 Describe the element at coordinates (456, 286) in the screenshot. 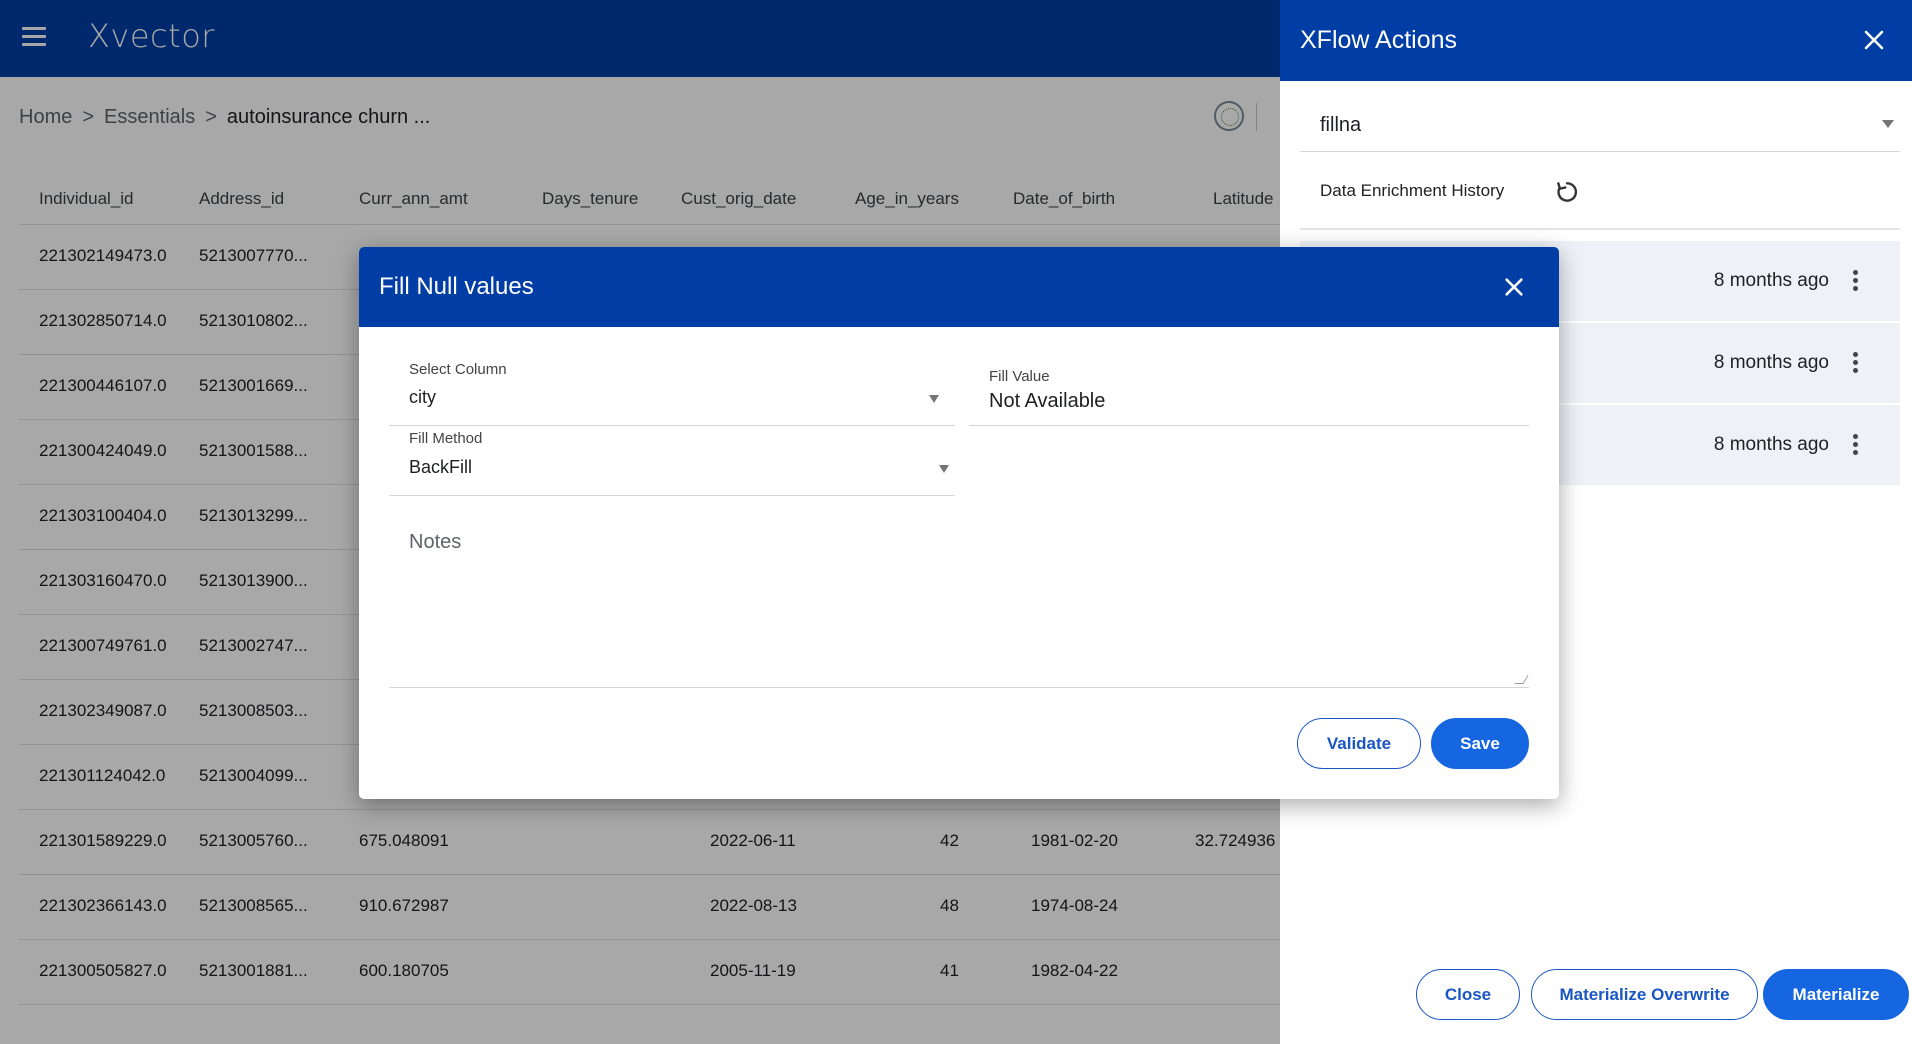

I see `dialog-title: Fill Null values` at that location.